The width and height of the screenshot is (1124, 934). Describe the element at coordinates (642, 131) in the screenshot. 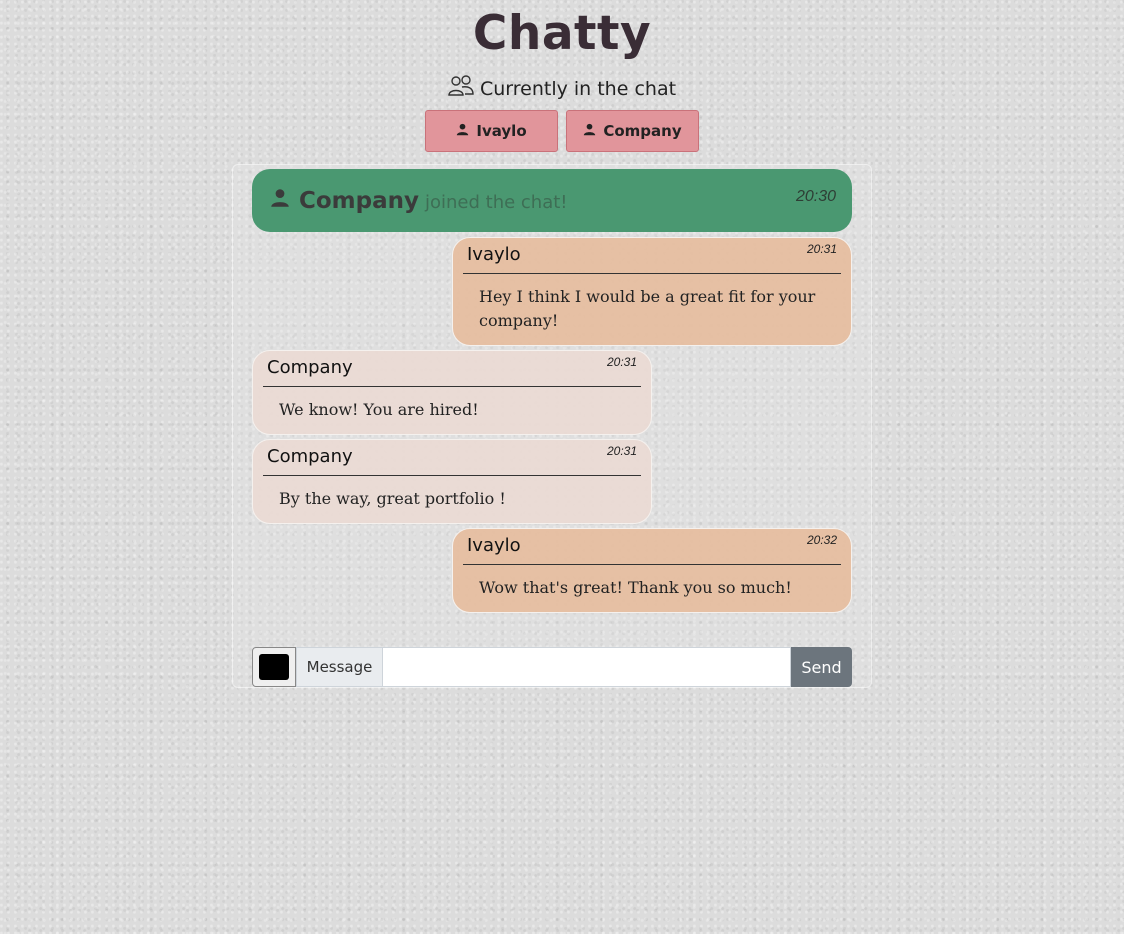

I see `user-button-label: Company` at that location.